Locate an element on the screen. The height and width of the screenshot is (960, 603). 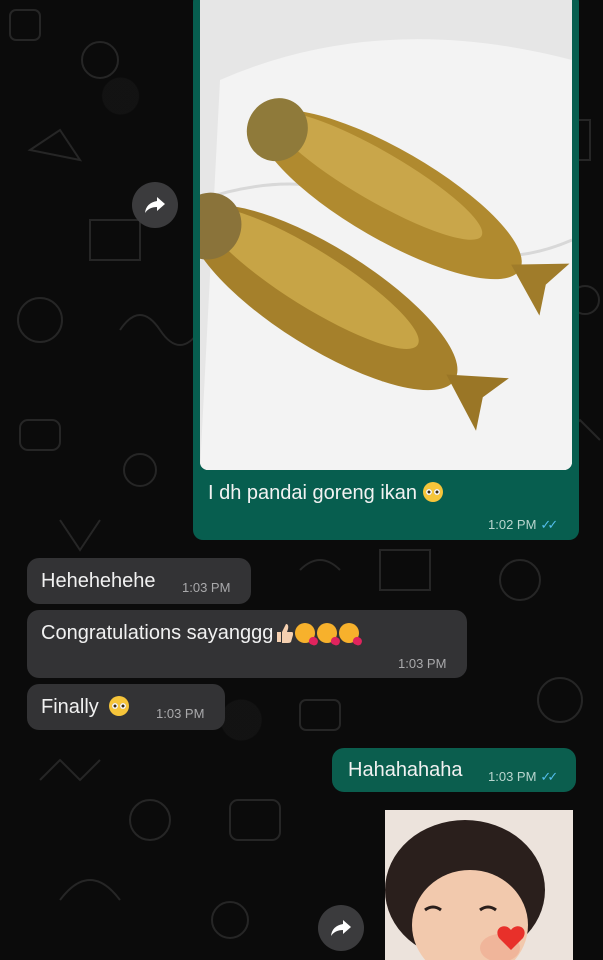
message-timestamp: 1:03 PM ✓✓ is located at coordinates (523, 777).